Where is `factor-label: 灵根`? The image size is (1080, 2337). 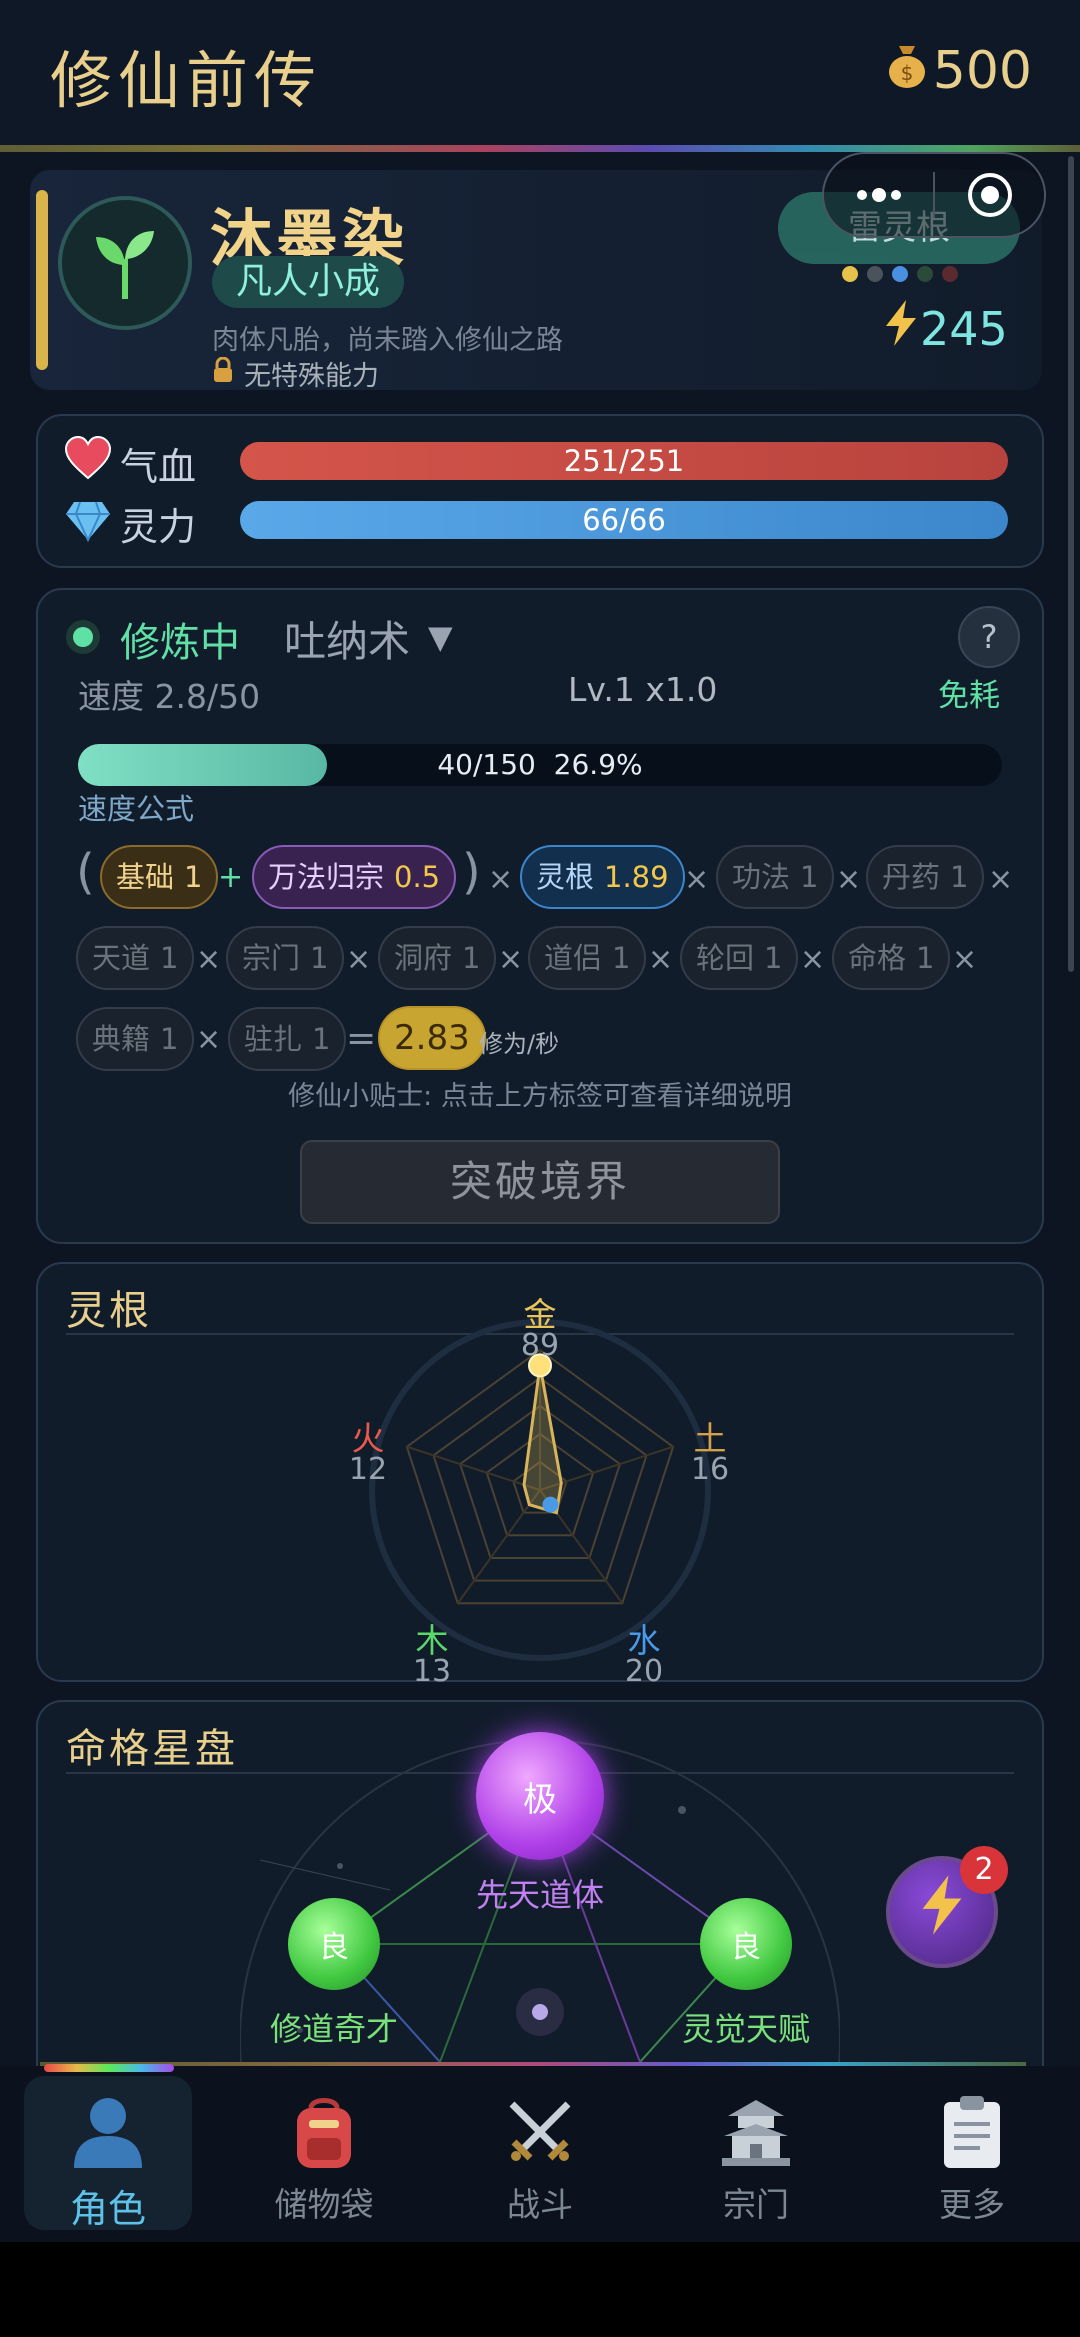
factor-label: 灵根 is located at coordinates (565, 877).